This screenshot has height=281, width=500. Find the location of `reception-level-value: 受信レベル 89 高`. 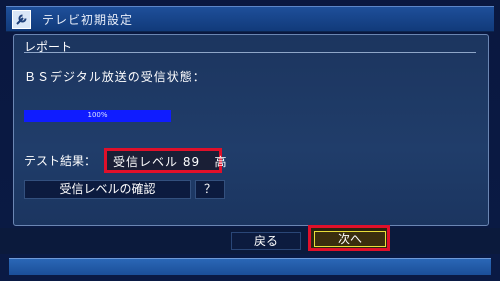

reception-level-value: 受信レベル 89 高 is located at coordinates (170, 162).